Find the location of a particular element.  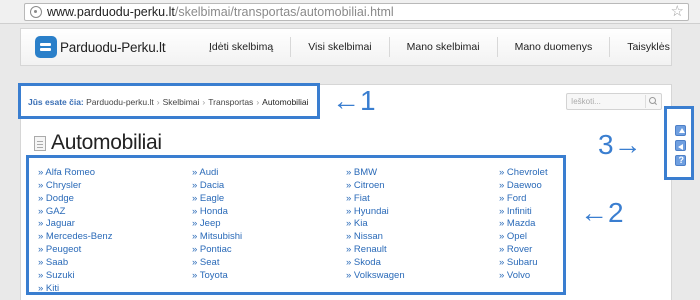

globe-icon is located at coordinates (36, 12).